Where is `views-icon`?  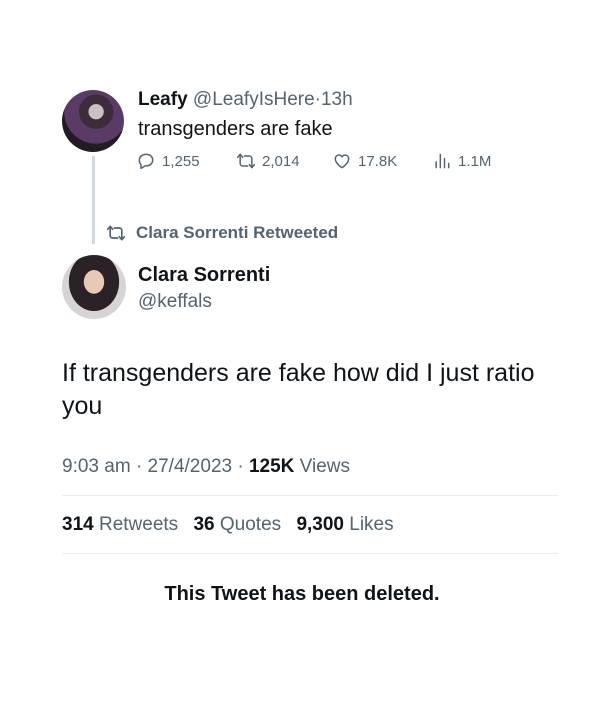 views-icon is located at coordinates (442, 161).